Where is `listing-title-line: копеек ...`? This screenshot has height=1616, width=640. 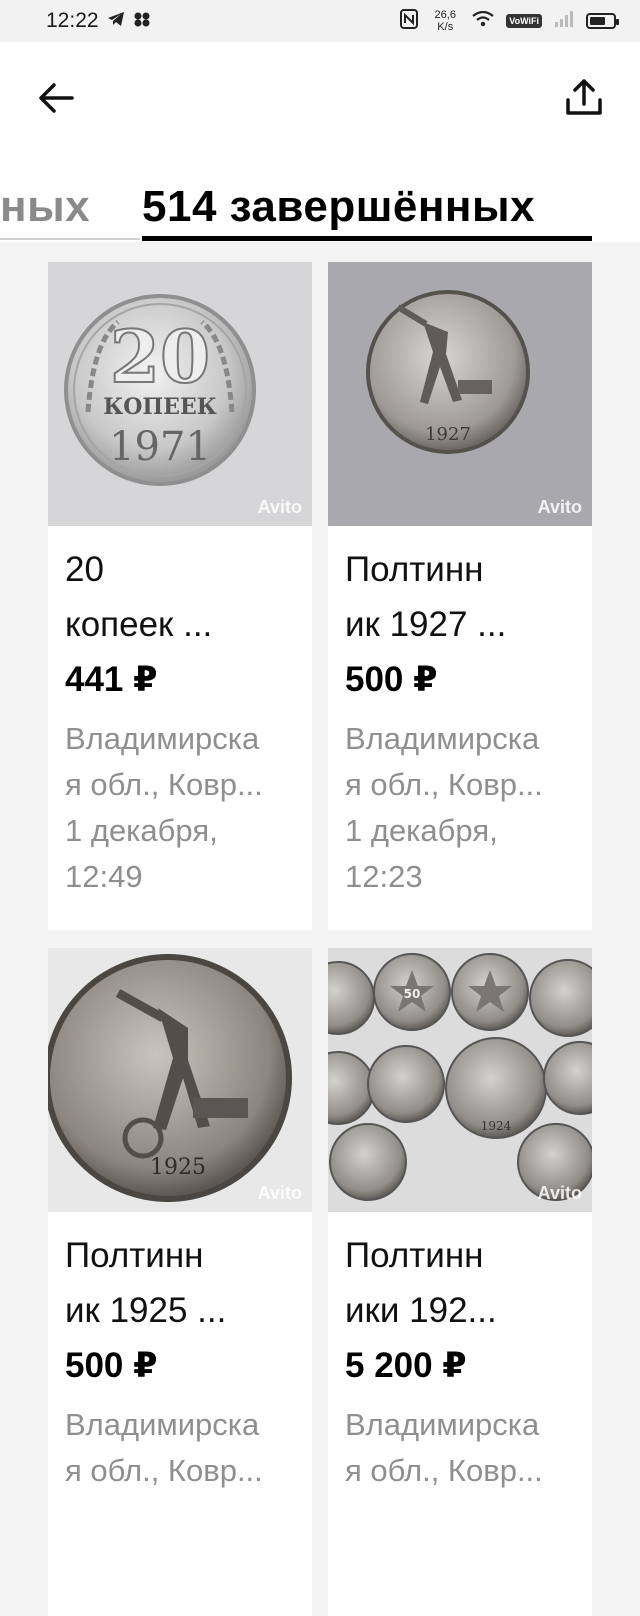
listing-title-line: копеек ... is located at coordinates (139, 624).